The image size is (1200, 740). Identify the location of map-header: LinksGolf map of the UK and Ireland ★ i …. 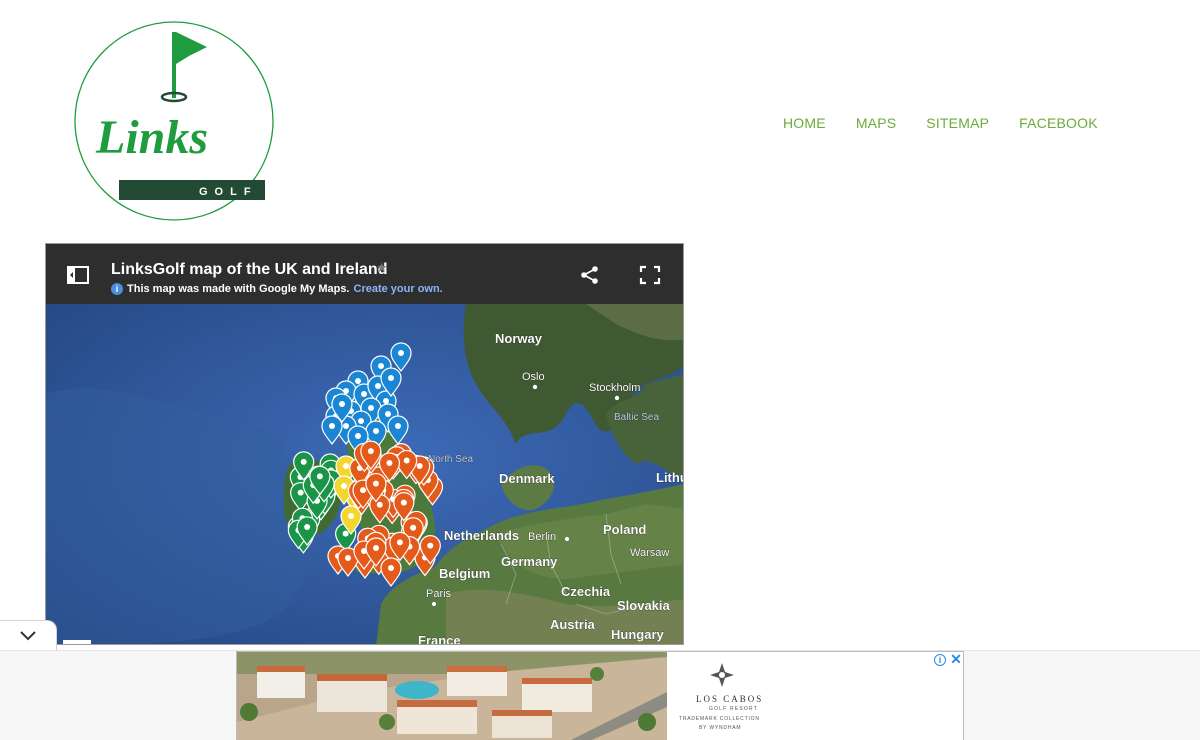
(364, 274).